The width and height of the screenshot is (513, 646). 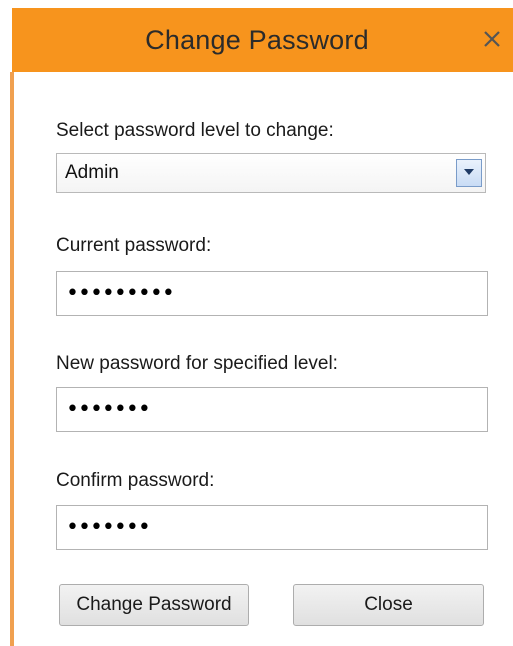 I want to click on new-password-label: New password for specified level:, so click(x=197, y=363).